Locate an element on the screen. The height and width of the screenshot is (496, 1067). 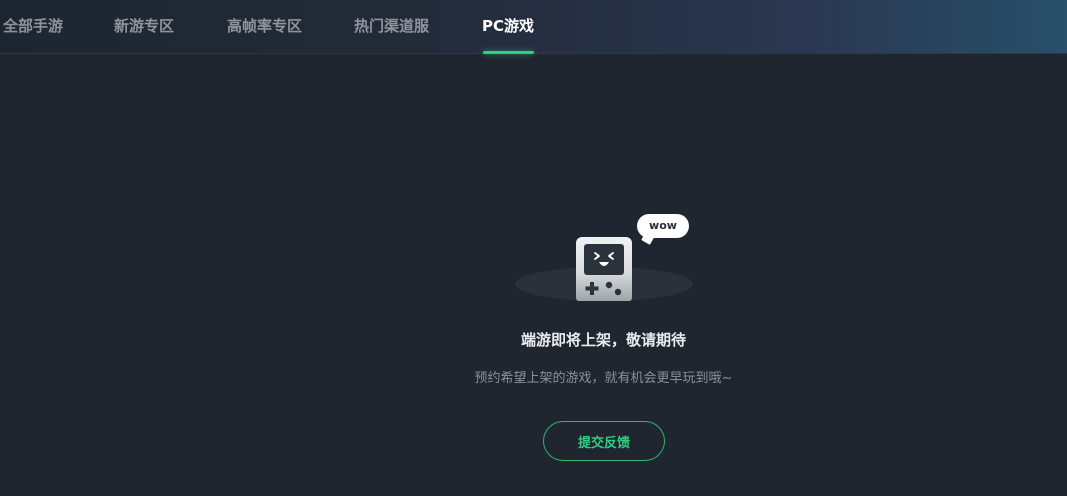
console-screen is located at coordinates (604, 259).